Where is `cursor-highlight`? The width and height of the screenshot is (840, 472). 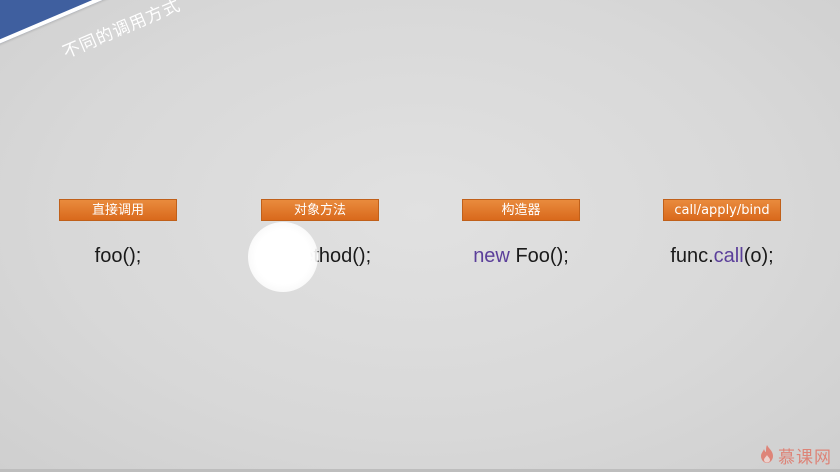
cursor-highlight is located at coordinates (283, 257).